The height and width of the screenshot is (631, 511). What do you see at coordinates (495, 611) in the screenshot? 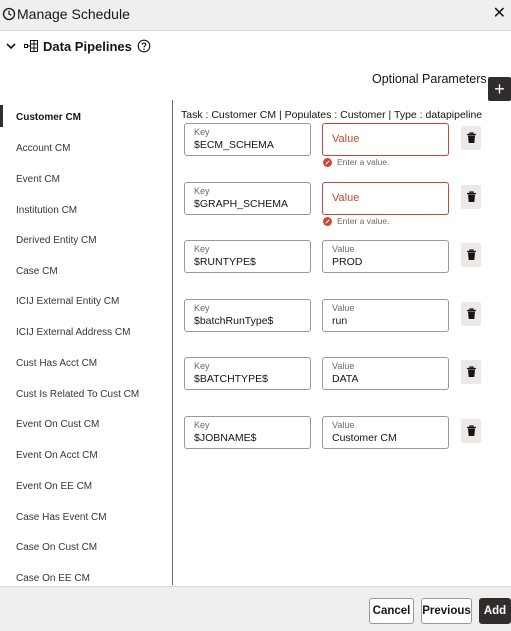
I see `add-button: Add` at bounding box center [495, 611].